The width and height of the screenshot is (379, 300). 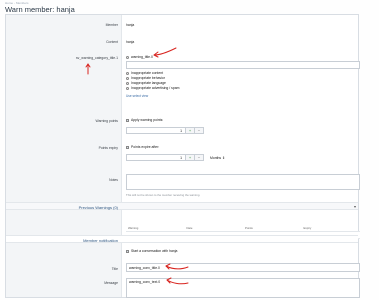 I want to click on points-value: 1, so click(x=156, y=130).